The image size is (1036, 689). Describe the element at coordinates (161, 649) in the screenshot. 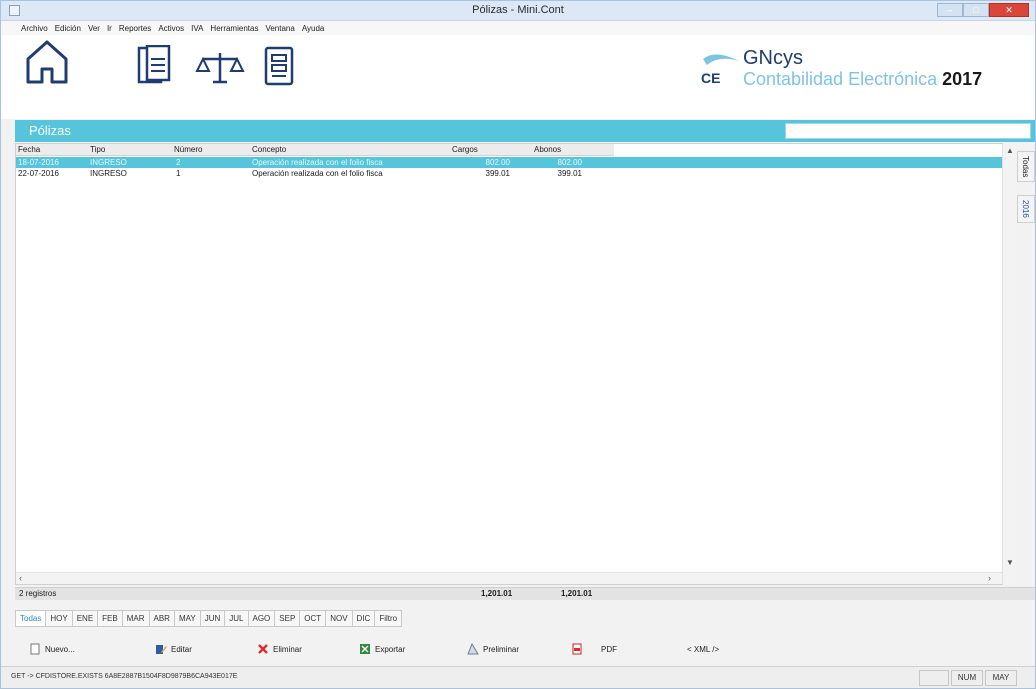

I see `edit-icon` at that location.